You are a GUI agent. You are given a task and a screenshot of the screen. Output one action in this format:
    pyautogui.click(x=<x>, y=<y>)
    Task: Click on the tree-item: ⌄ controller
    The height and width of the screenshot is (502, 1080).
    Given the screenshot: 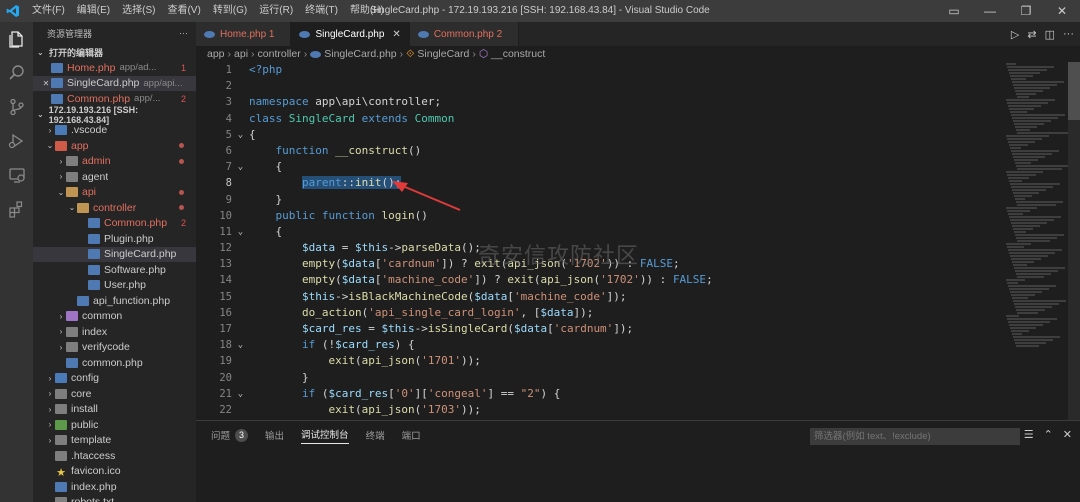 What is the action you would take?
    pyautogui.click(x=114, y=208)
    